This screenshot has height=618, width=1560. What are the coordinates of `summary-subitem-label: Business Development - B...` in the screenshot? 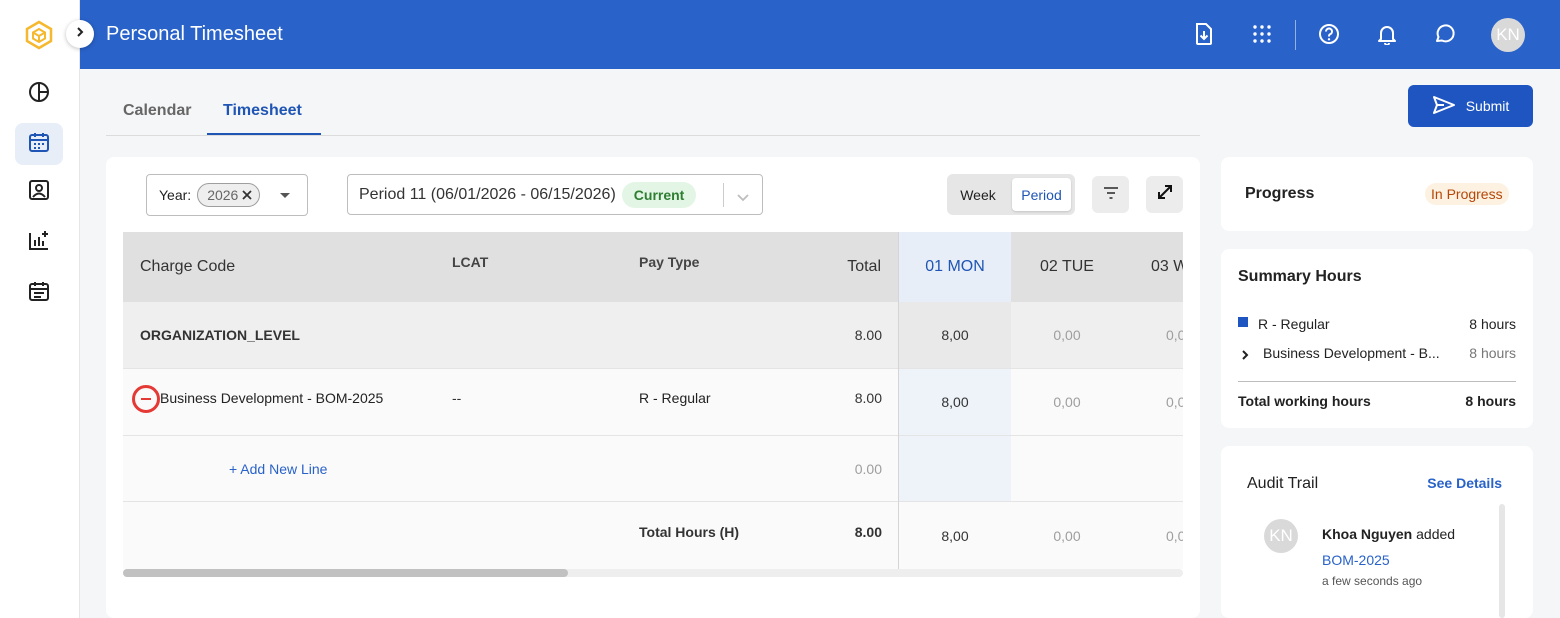 It's located at (1351, 353).